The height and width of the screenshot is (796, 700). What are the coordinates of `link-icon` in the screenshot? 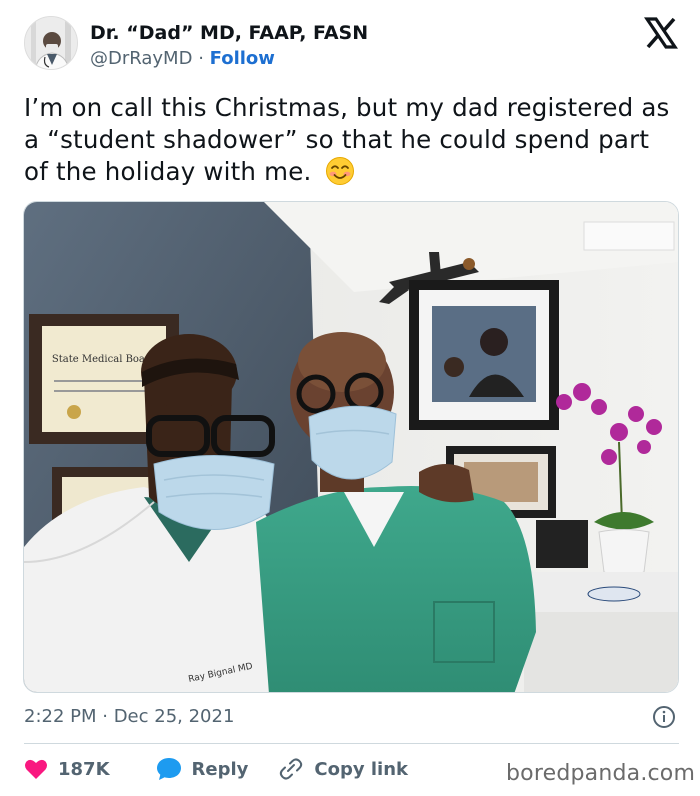 It's located at (291, 769).